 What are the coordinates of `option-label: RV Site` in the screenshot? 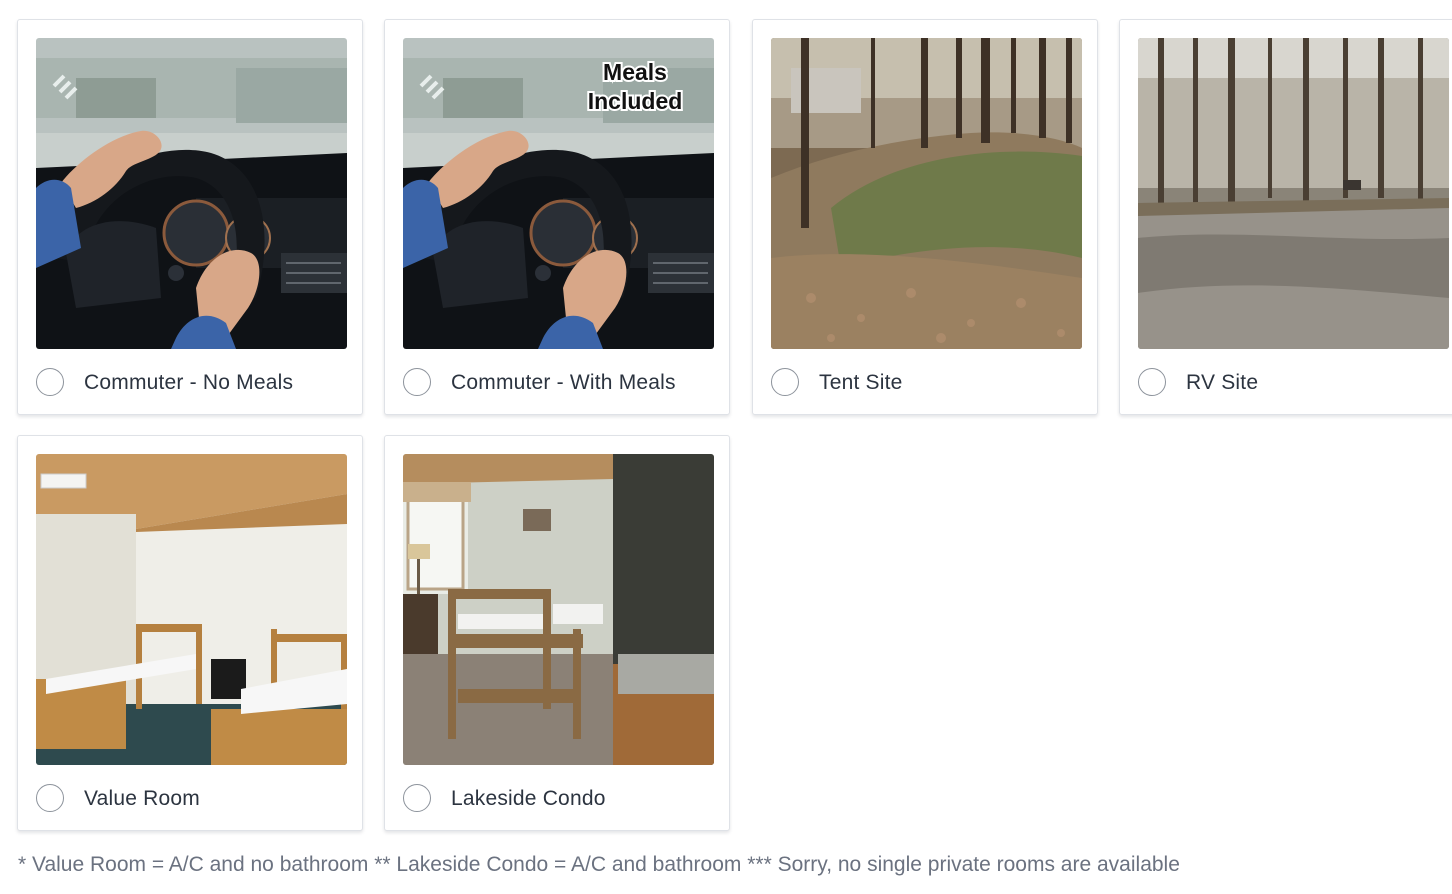 It's located at (1222, 383).